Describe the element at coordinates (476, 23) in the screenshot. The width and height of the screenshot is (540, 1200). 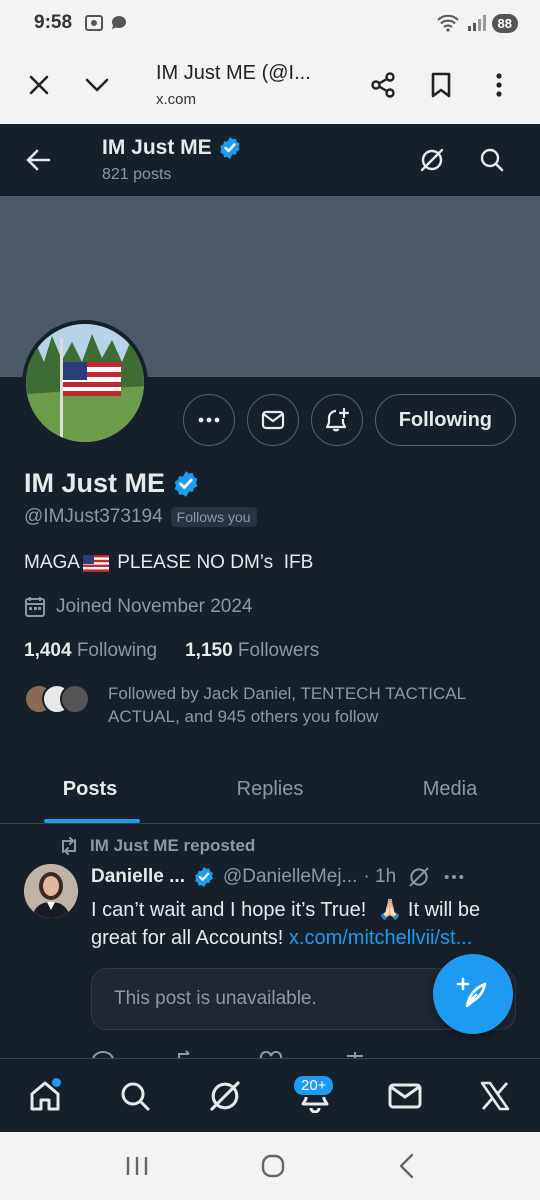
I see `signal-icon` at that location.